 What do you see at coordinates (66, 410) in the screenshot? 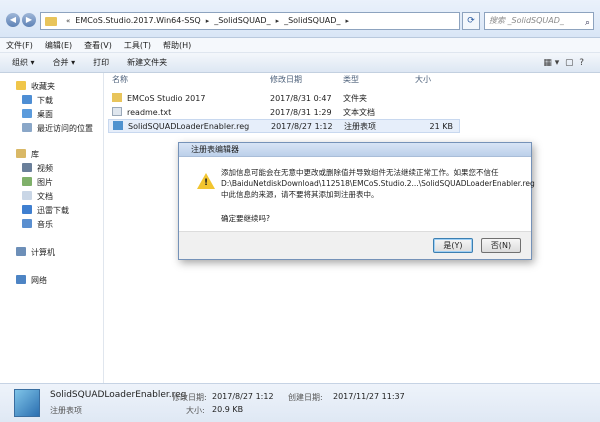
I see `details-type: 注册表项` at bounding box center [66, 410].